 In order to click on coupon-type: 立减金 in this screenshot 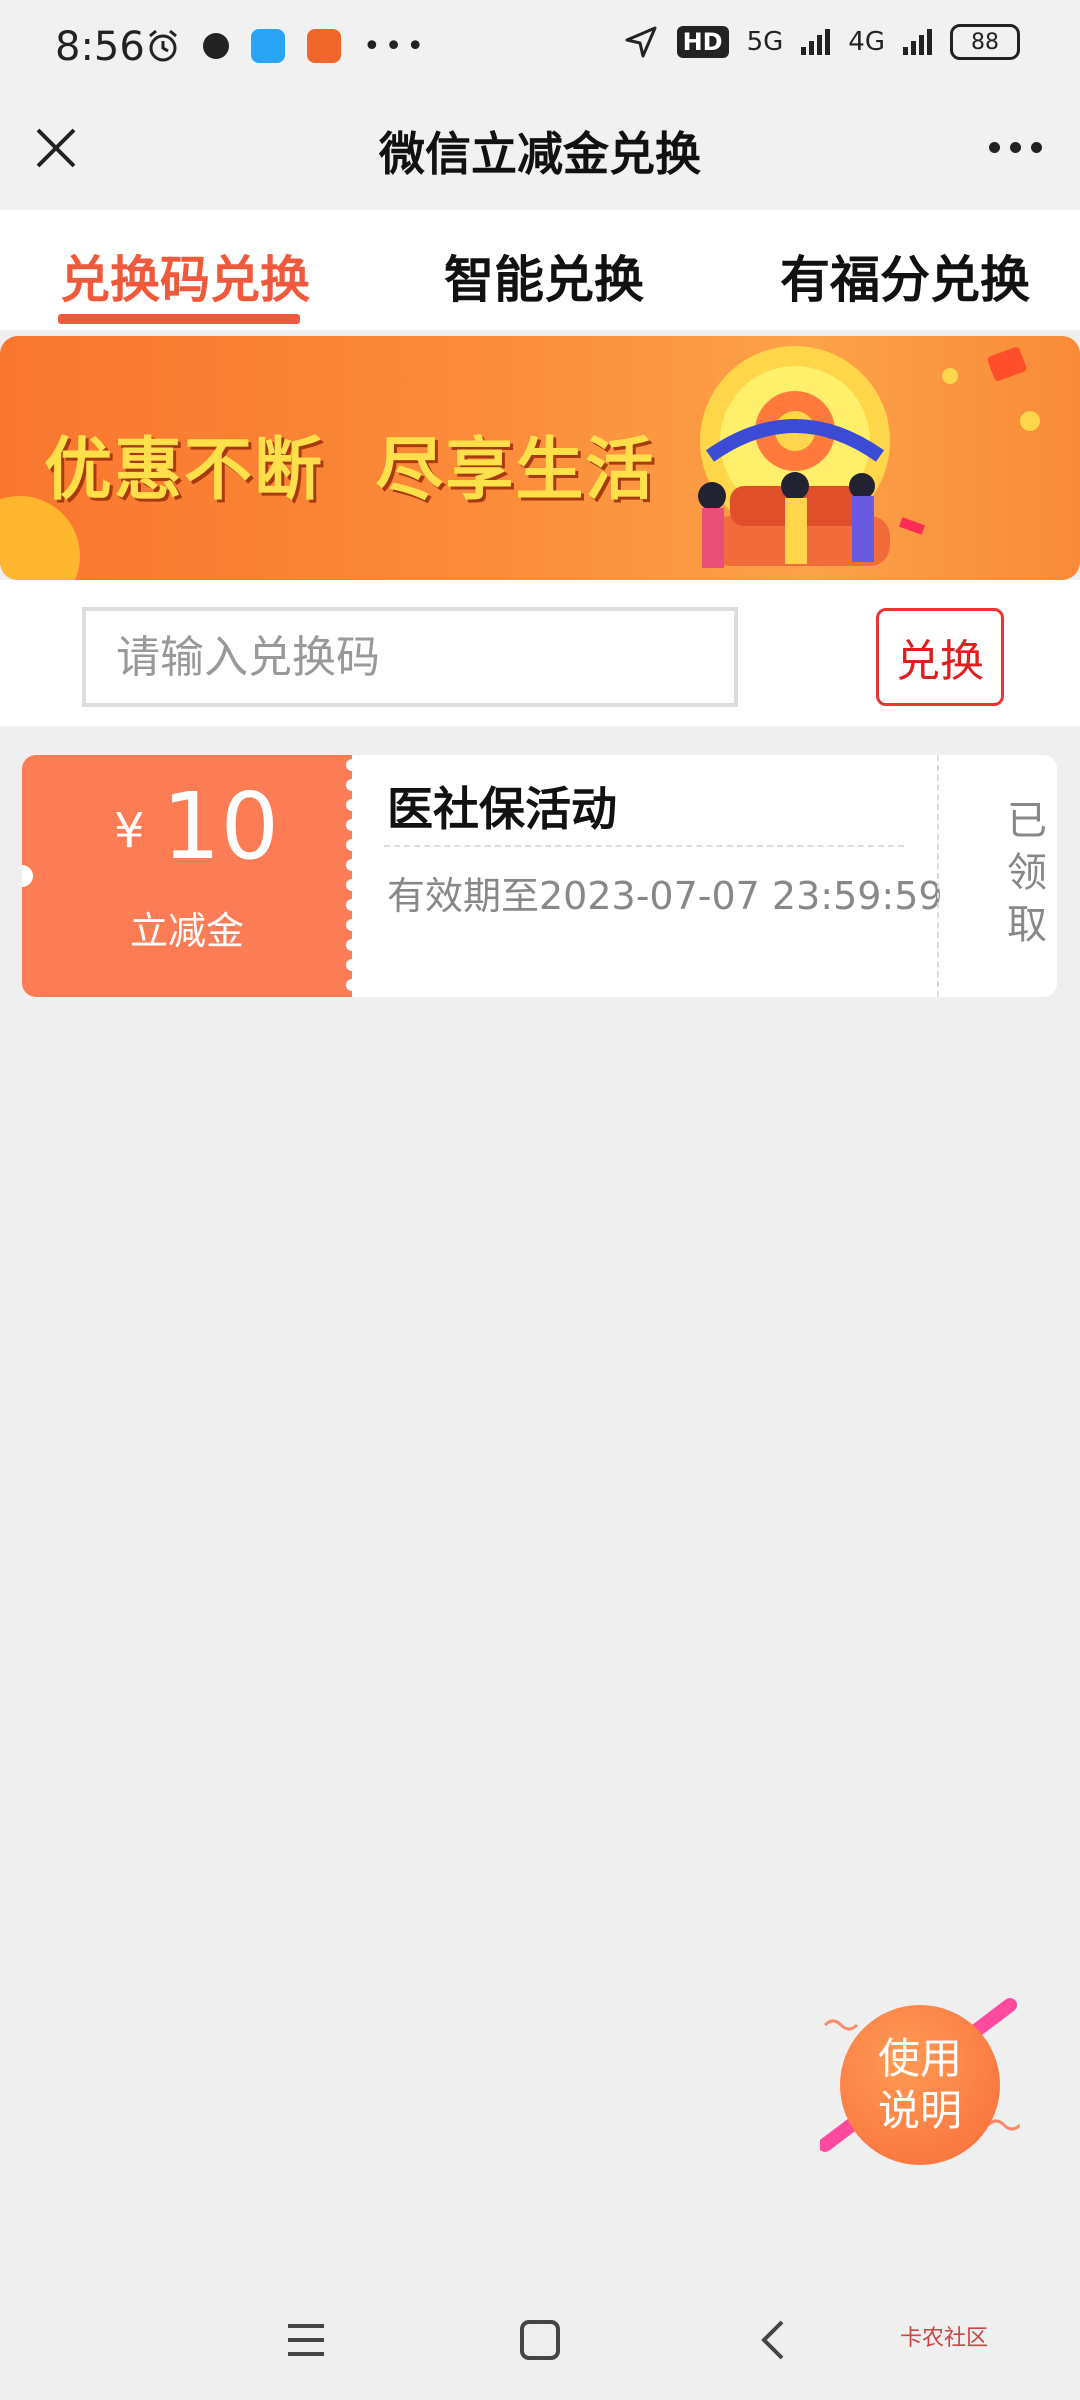, I will do `click(186, 931)`.